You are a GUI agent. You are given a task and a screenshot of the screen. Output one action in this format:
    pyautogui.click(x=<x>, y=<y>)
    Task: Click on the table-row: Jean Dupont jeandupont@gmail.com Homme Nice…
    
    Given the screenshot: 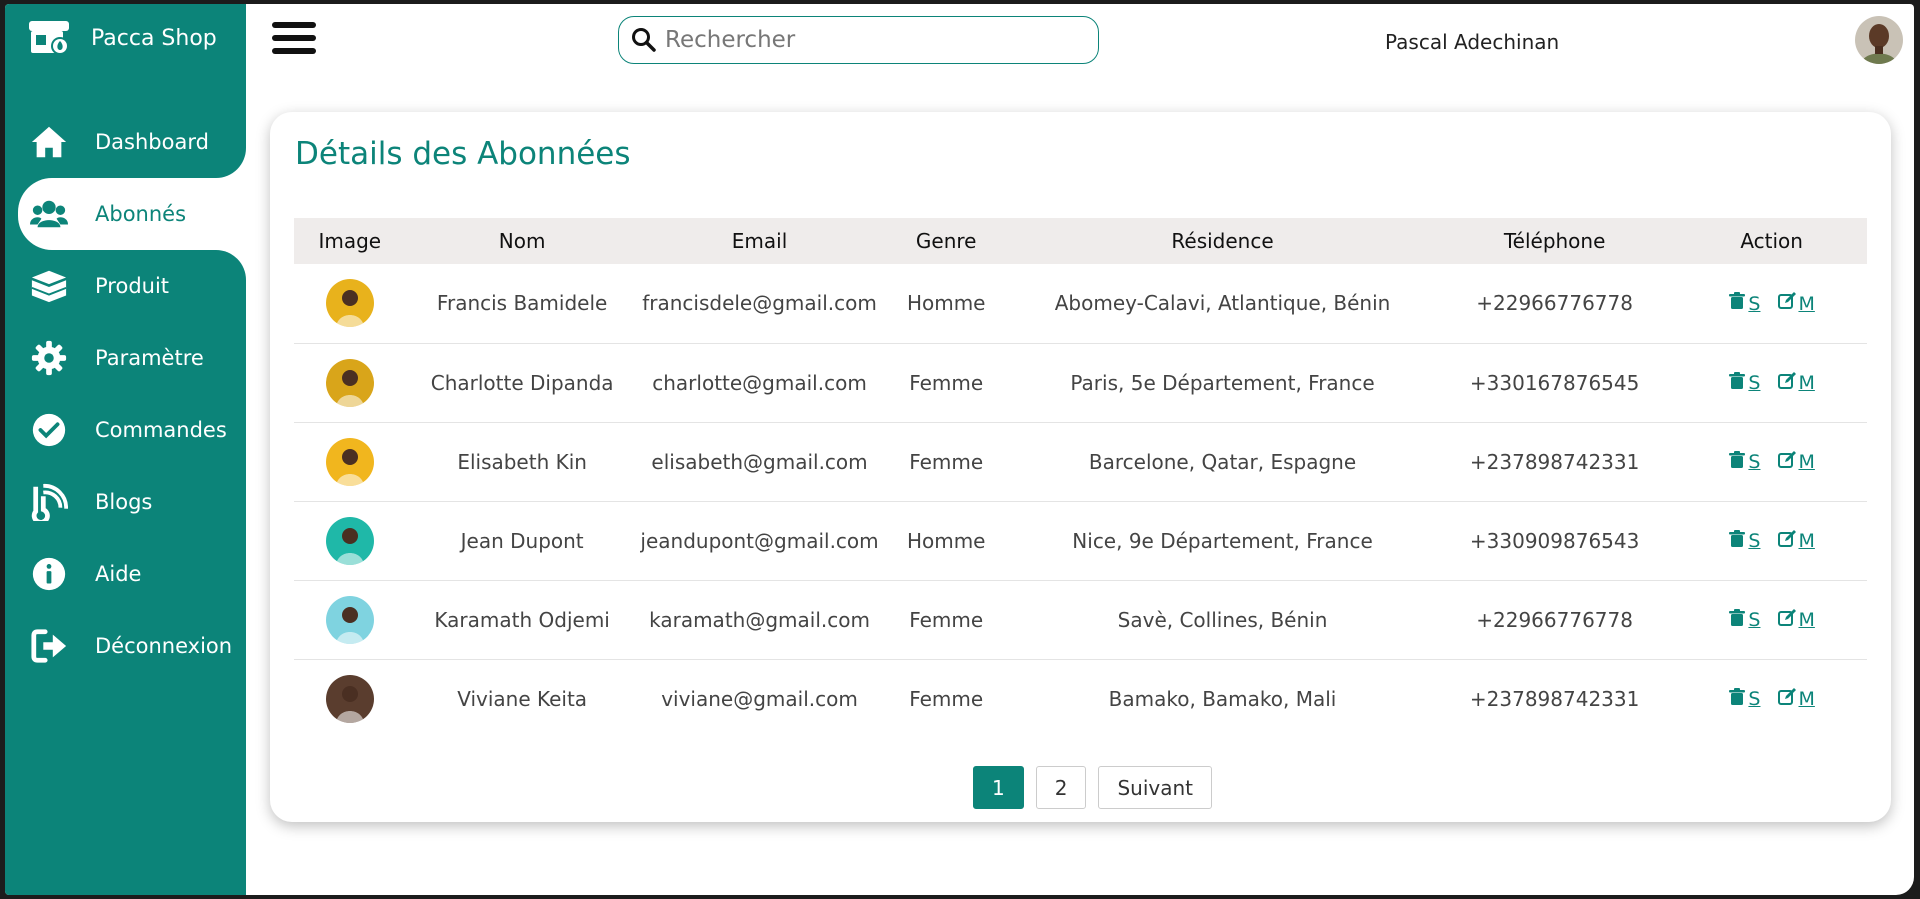 What is the action you would take?
    pyautogui.click(x=1080, y=540)
    